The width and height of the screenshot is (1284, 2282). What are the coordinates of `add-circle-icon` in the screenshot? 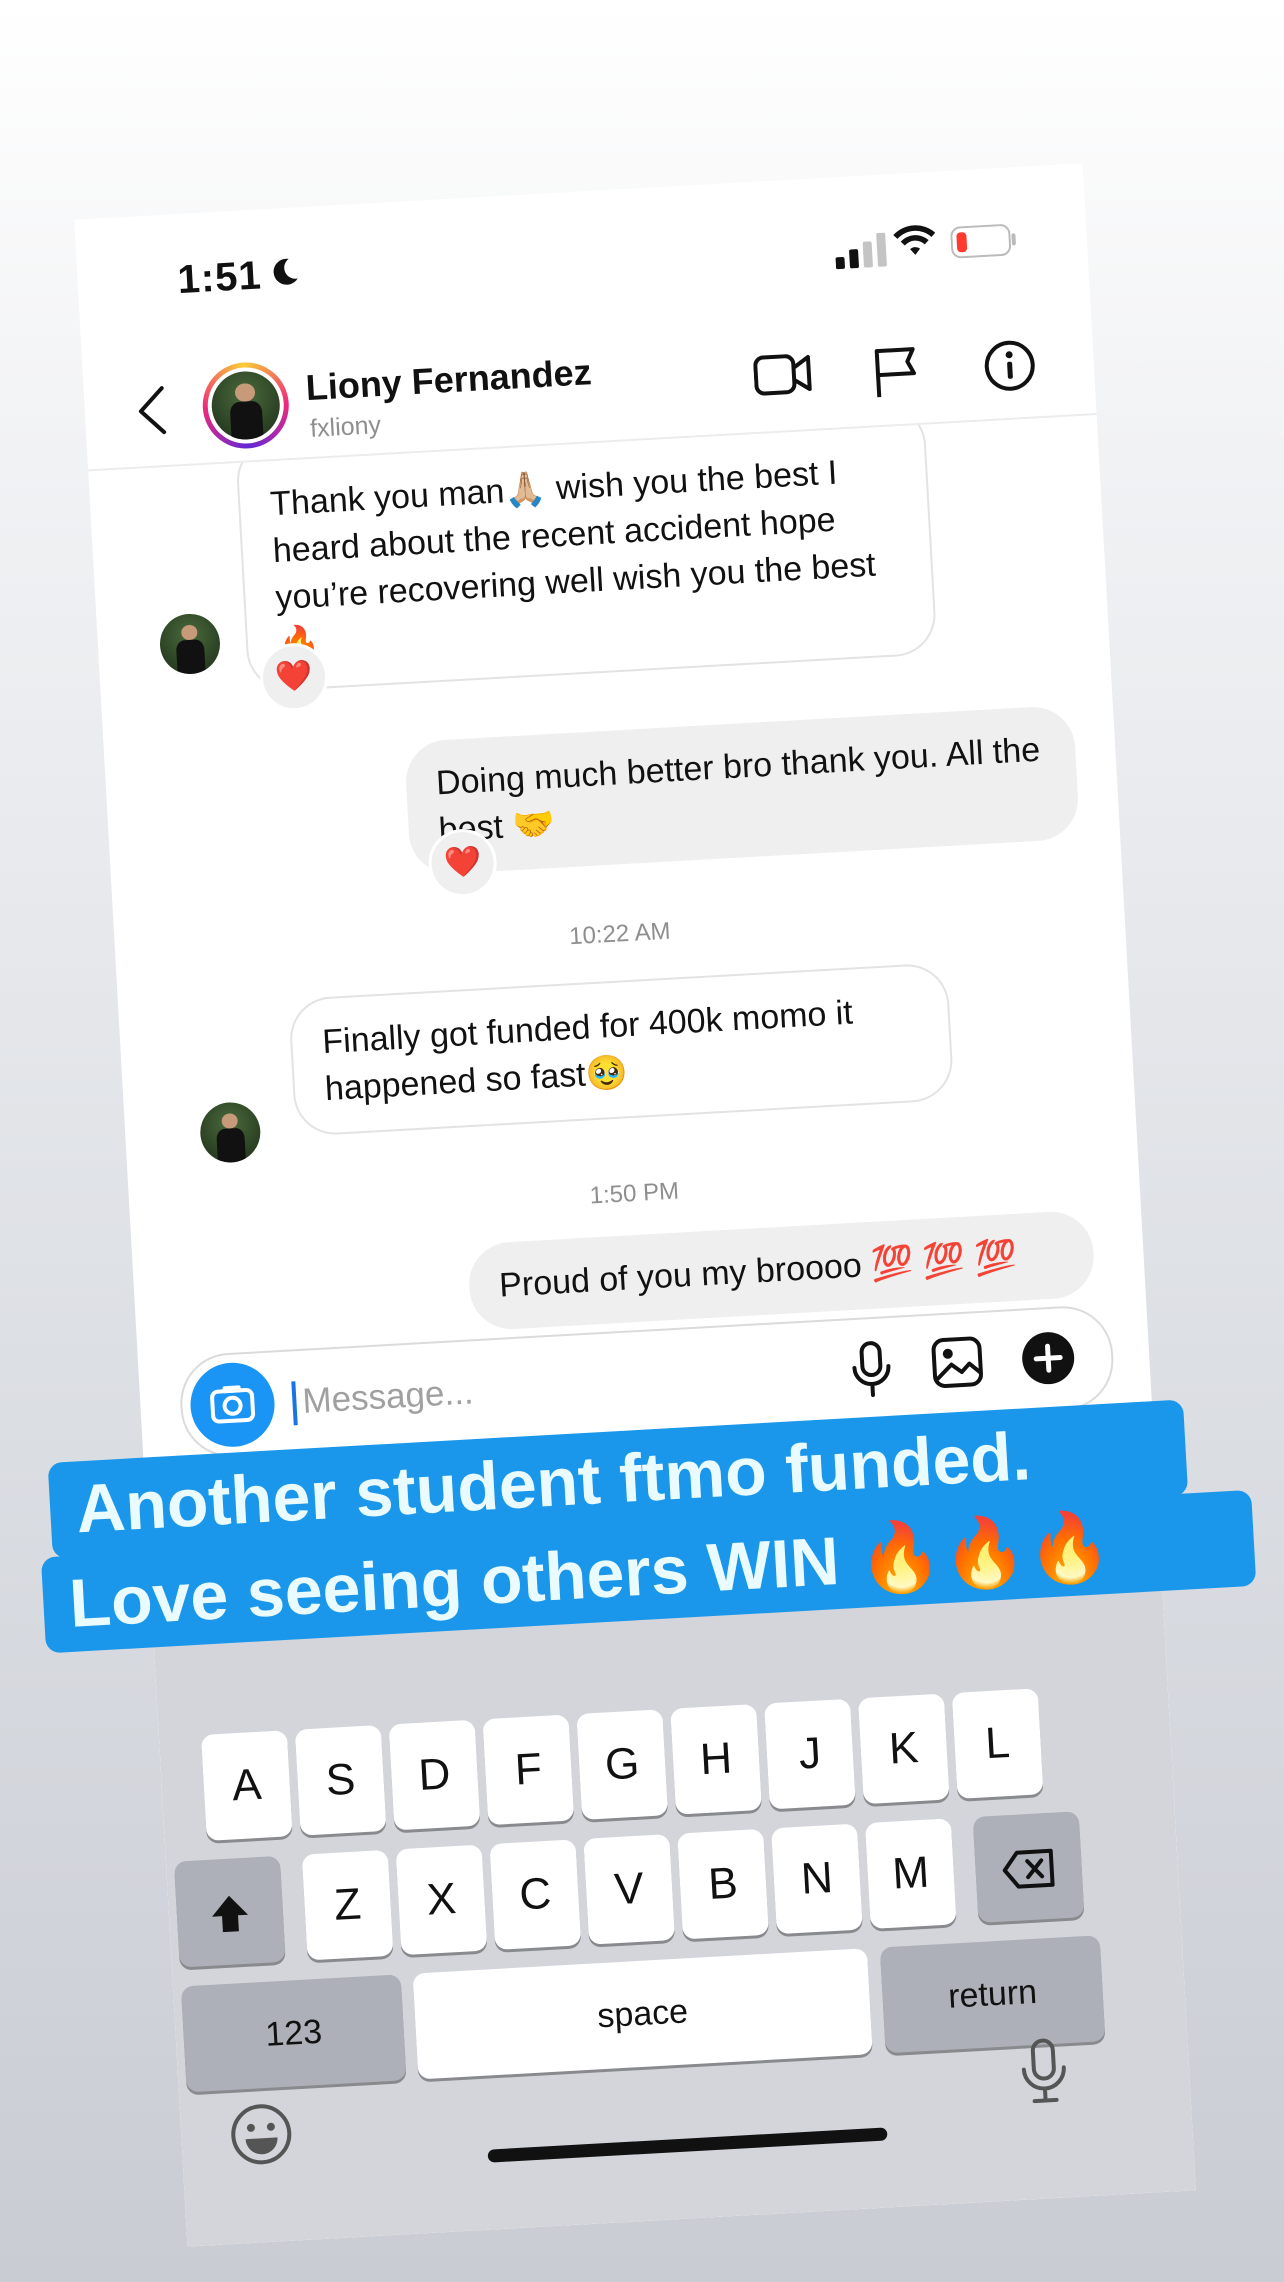 It's located at (1048, 1358).